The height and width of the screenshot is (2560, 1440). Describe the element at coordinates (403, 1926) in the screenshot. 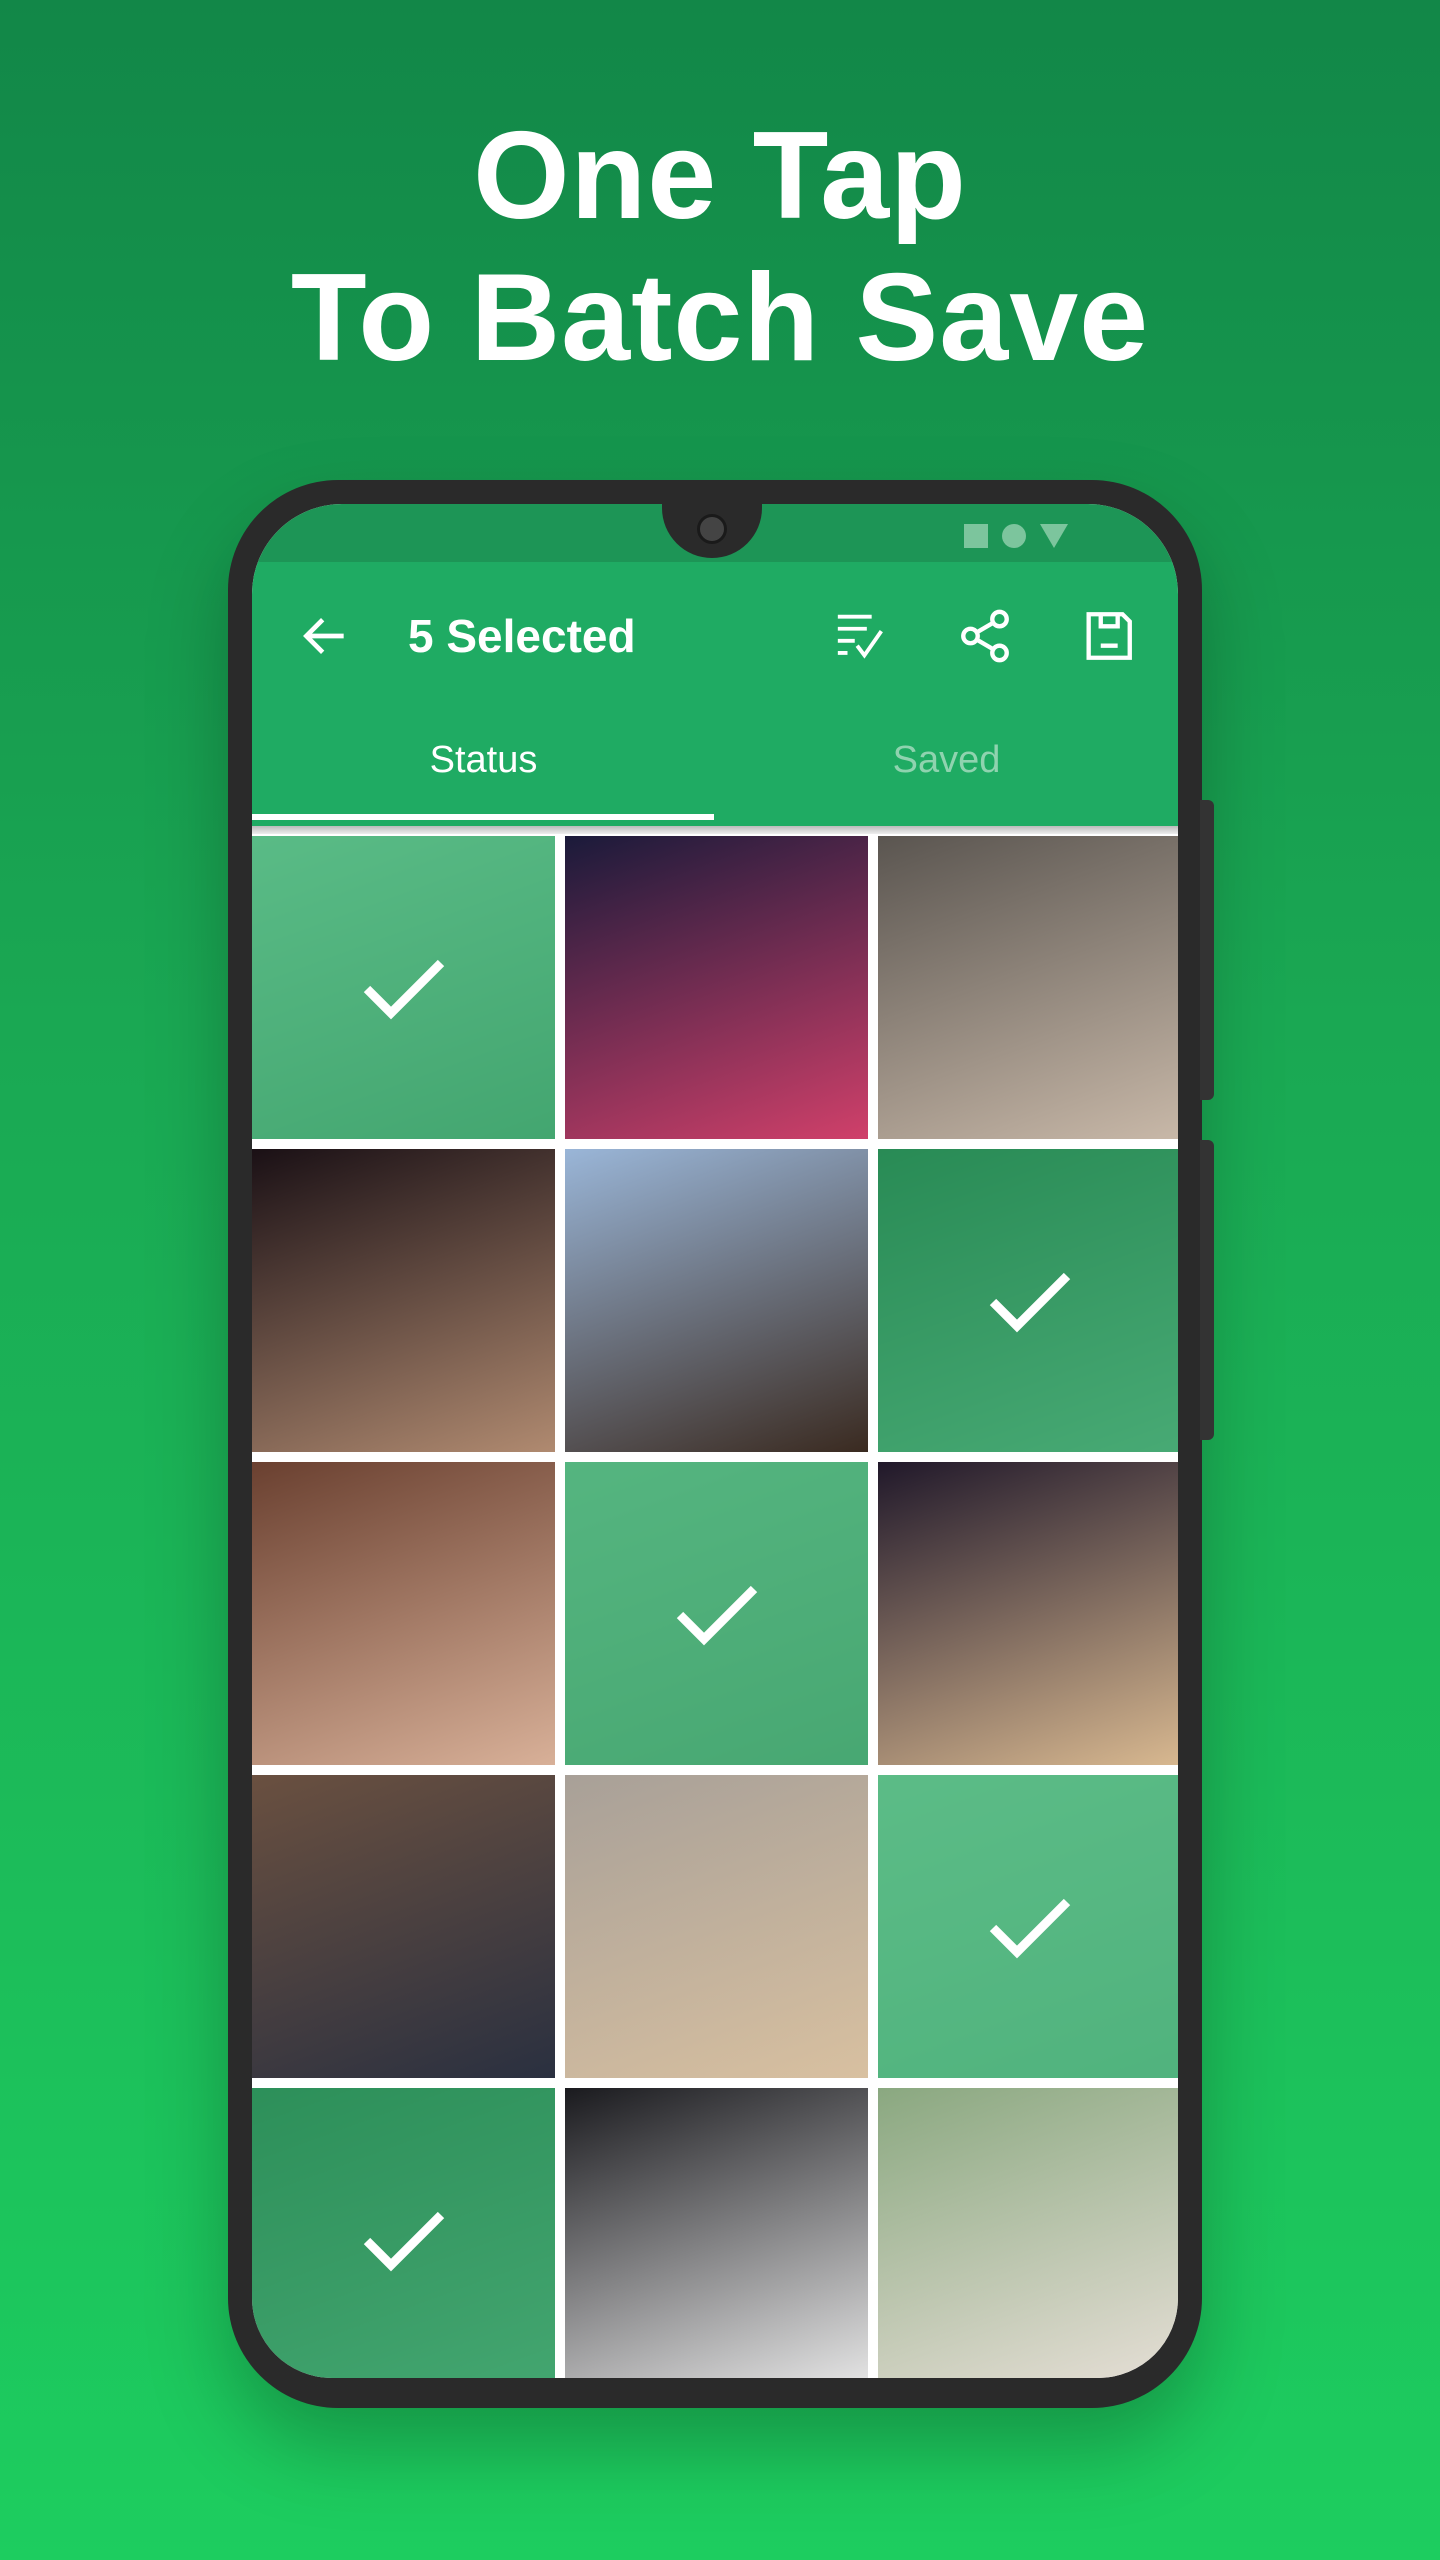

I see `status-tile-couple-forest` at that location.